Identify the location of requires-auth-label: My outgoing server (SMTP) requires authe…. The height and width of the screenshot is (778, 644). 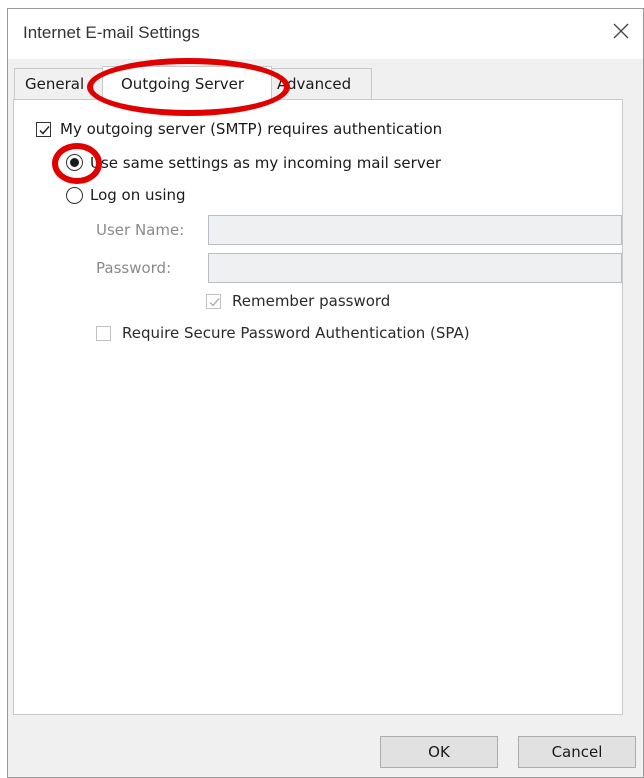
(251, 129).